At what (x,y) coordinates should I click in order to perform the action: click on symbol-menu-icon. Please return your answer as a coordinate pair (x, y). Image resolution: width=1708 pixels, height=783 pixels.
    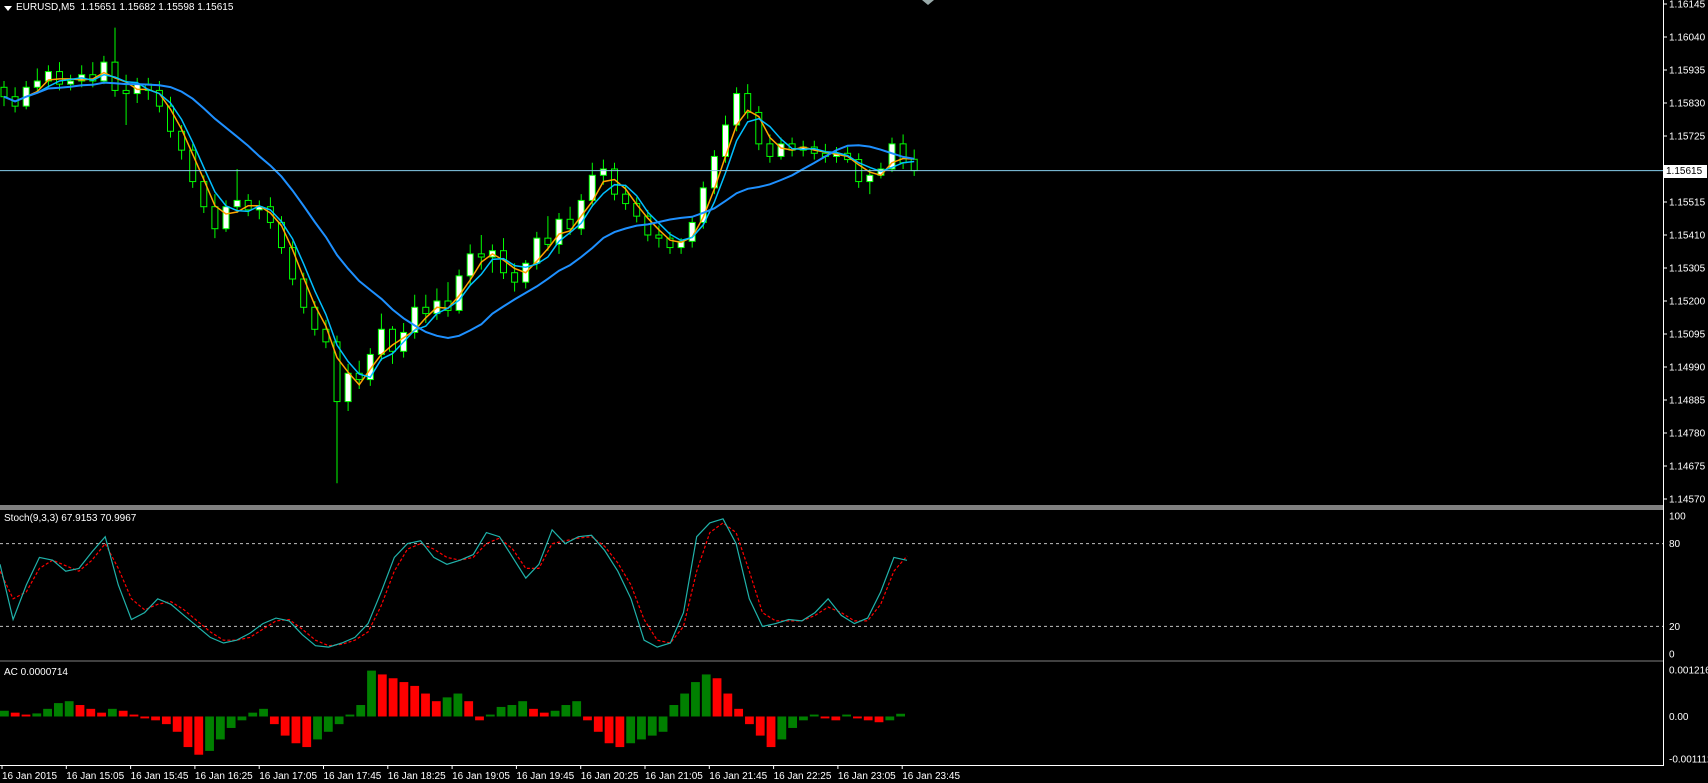
    Looking at the image, I should click on (8, 8).